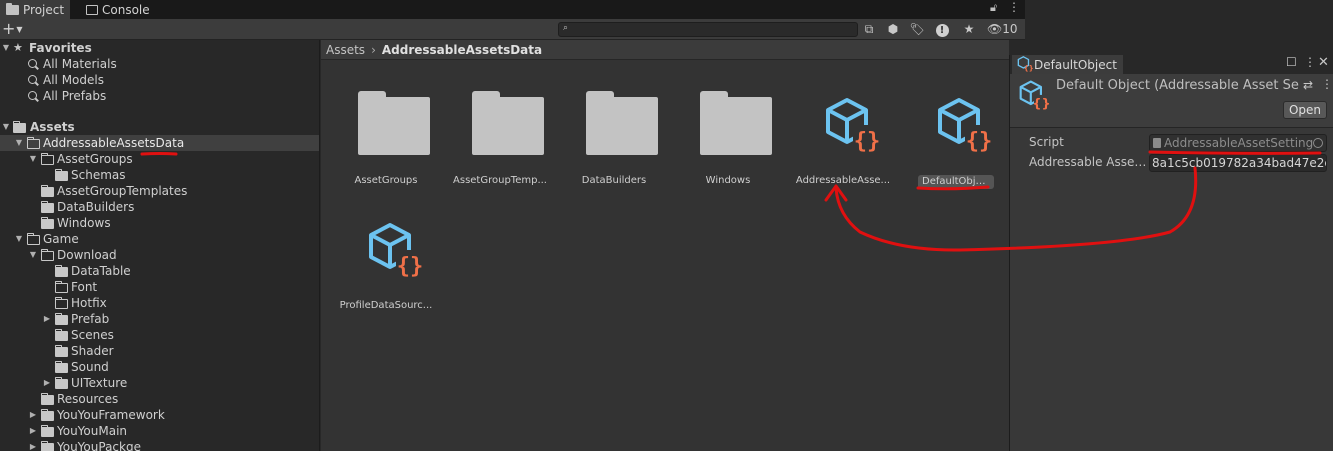  Describe the element at coordinates (159, 127) in the screenshot. I see `tree-item-assets: ▼ Assets` at that location.